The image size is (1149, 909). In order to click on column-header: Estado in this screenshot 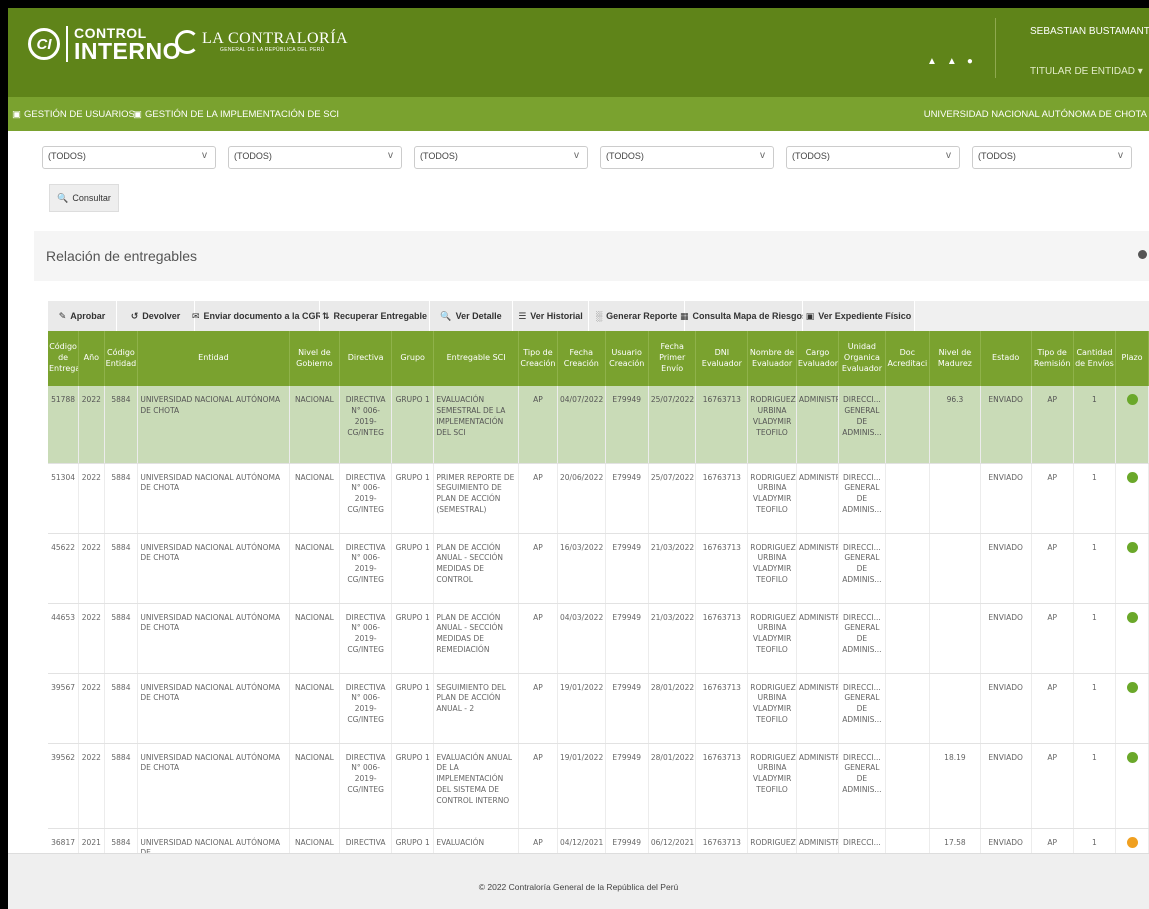, I will do `click(1006, 358)`.